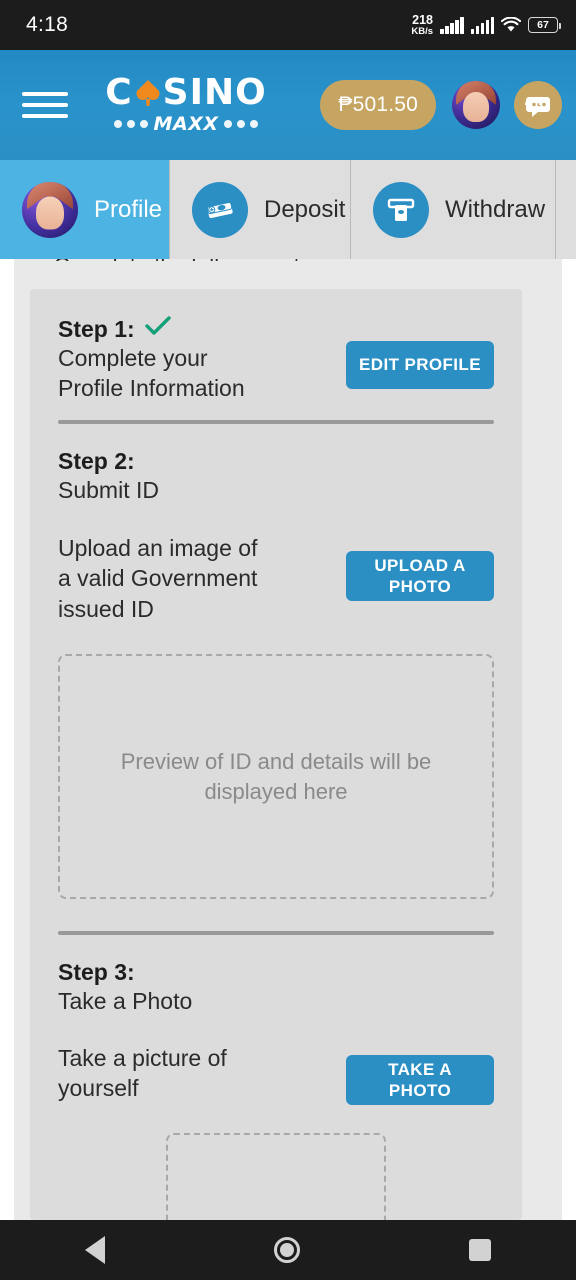  Describe the element at coordinates (130, 124) in the screenshot. I see `suit-dots-left-icon` at that location.